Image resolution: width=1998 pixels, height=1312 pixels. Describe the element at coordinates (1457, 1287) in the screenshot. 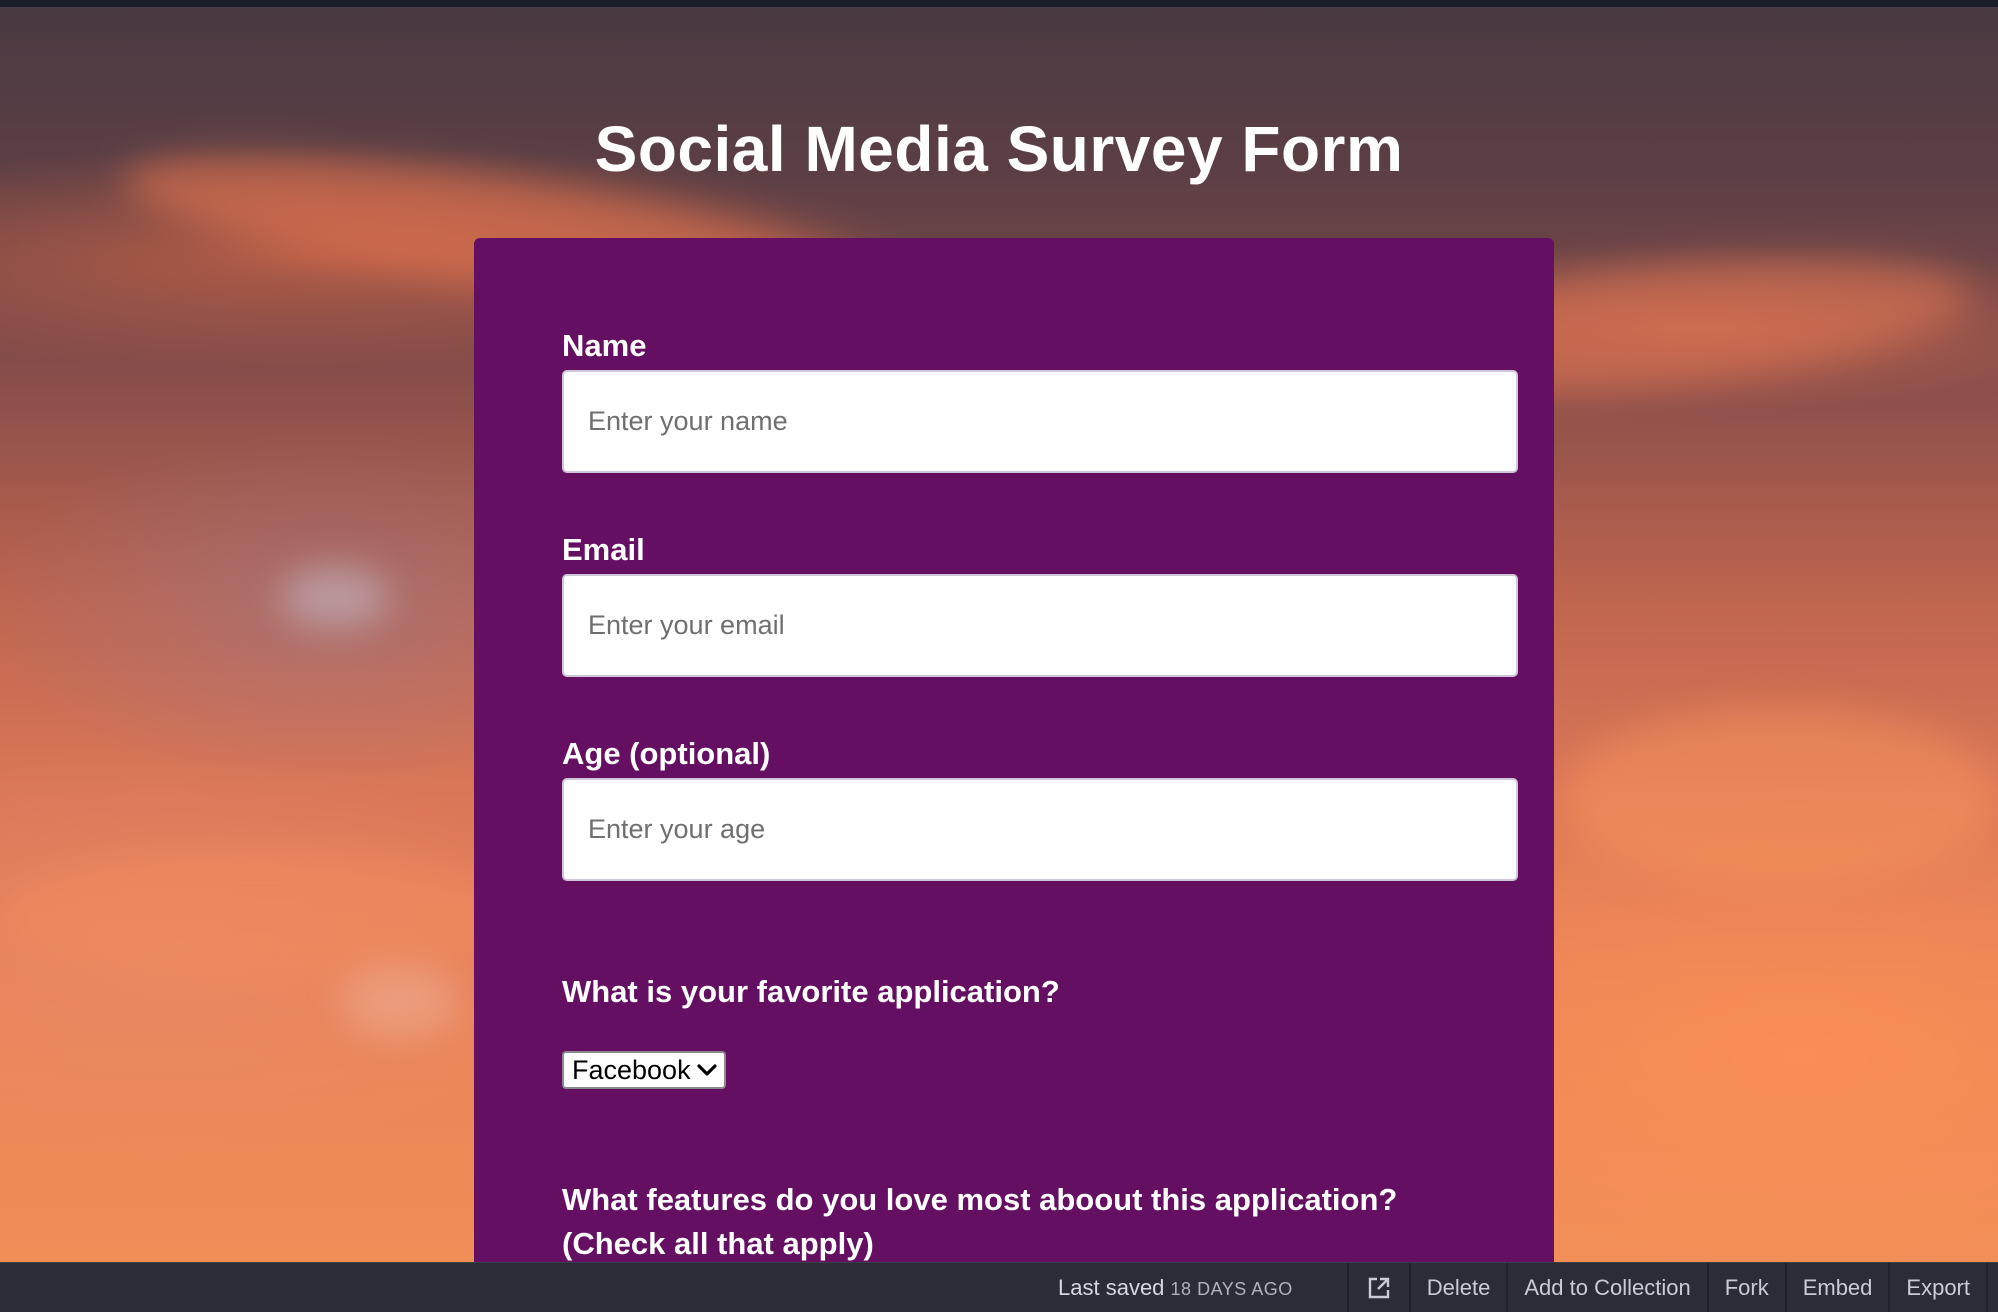

I see `delete-button: Delete` at that location.